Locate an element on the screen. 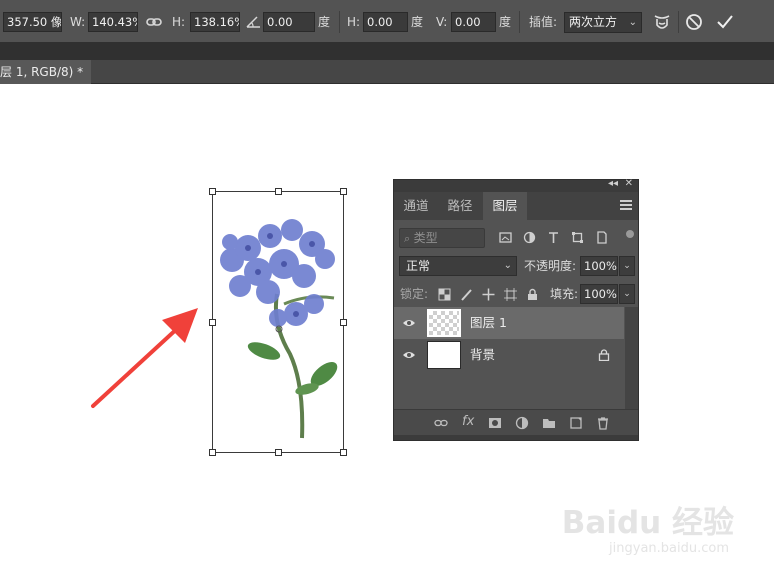  opacity-field: 100% is located at coordinates (599, 266).